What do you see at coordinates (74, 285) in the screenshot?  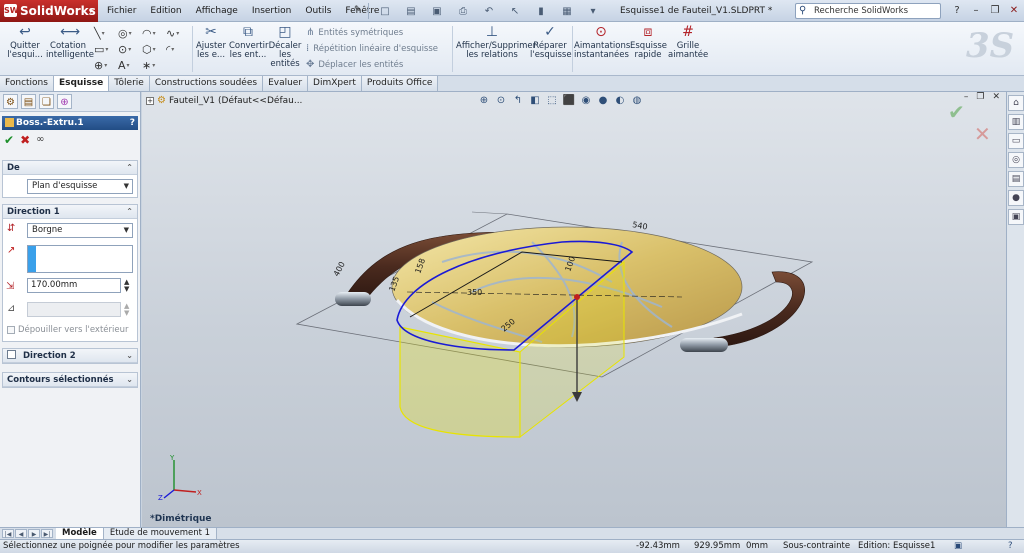 I see `depth-input: 170.00mm` at bounding box center [74, 285].